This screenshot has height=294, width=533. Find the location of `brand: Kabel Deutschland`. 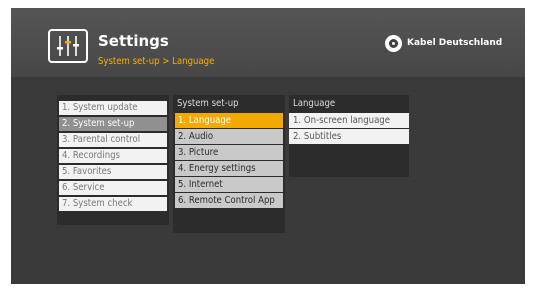

brand: Kabel Deutschland is located at coordinates (444, 43).